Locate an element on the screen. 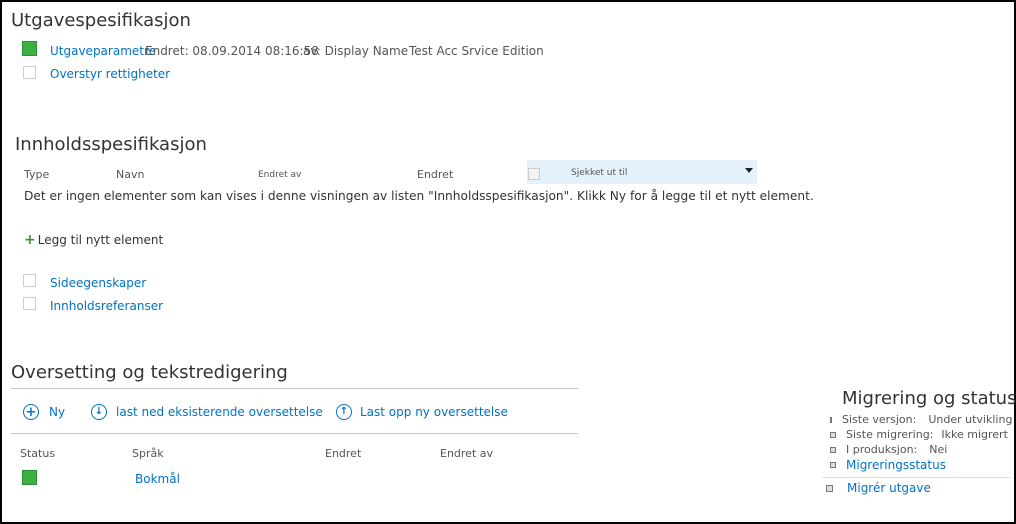 The image size is (1016, 524). edition-name-text: Test Acc Srvice Edition is located at coordinates (476, 51).